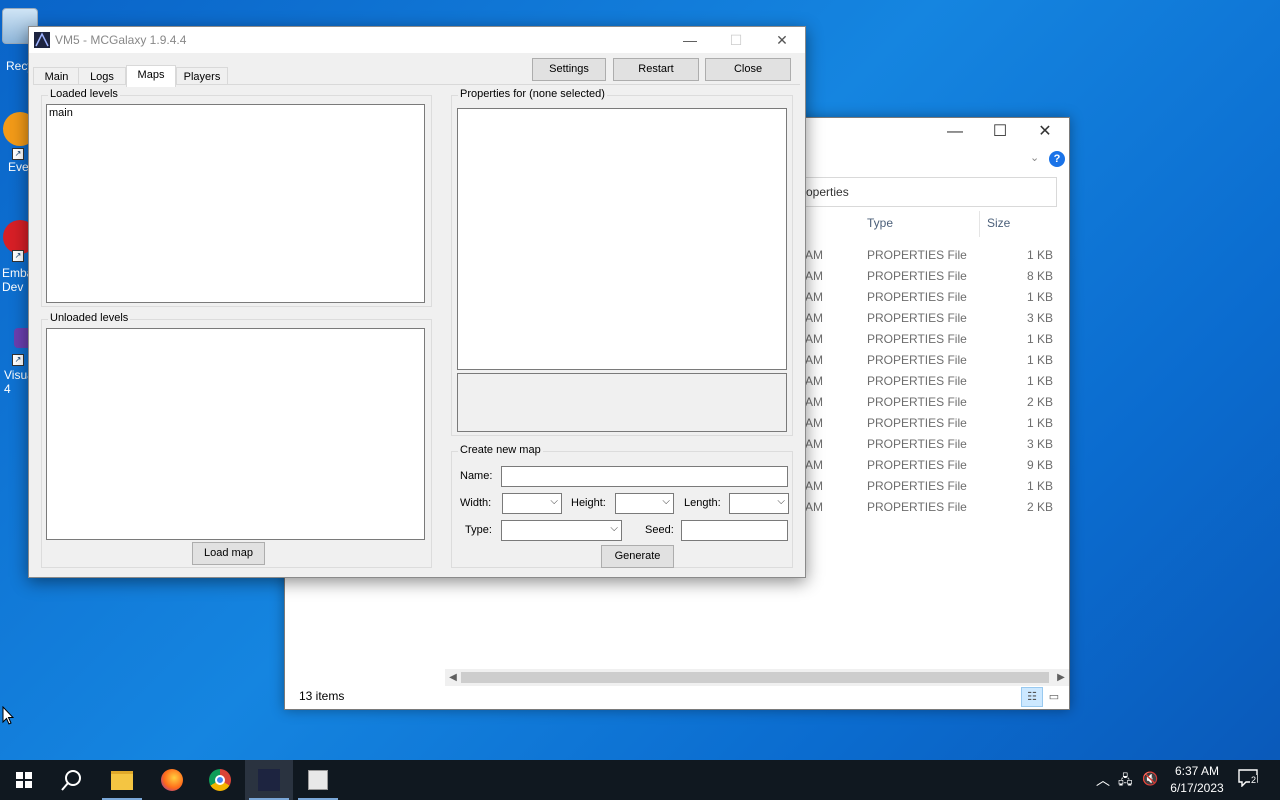 This screenshot has width=1280, height=800. Describe the element at coordinates (61, 113) in the screenshot. I see `list-item: main` at that location.